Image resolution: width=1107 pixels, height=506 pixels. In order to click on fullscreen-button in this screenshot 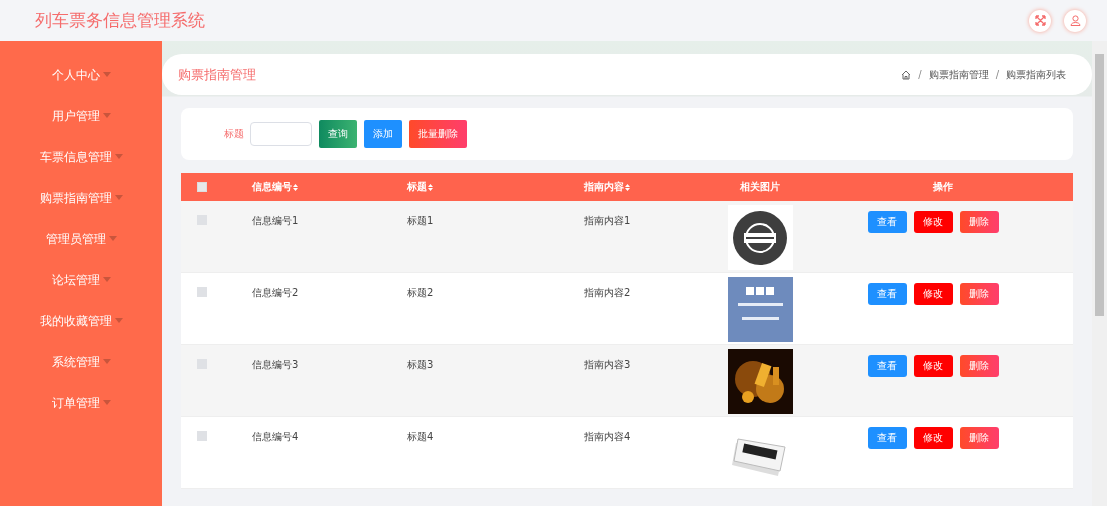, I will do `click(1040, 20)`.